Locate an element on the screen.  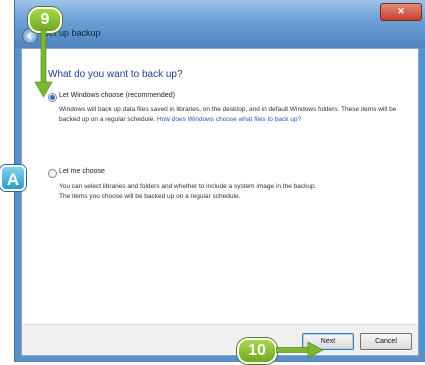
step-9-arrow-icon is located at coordinates (43, 64).